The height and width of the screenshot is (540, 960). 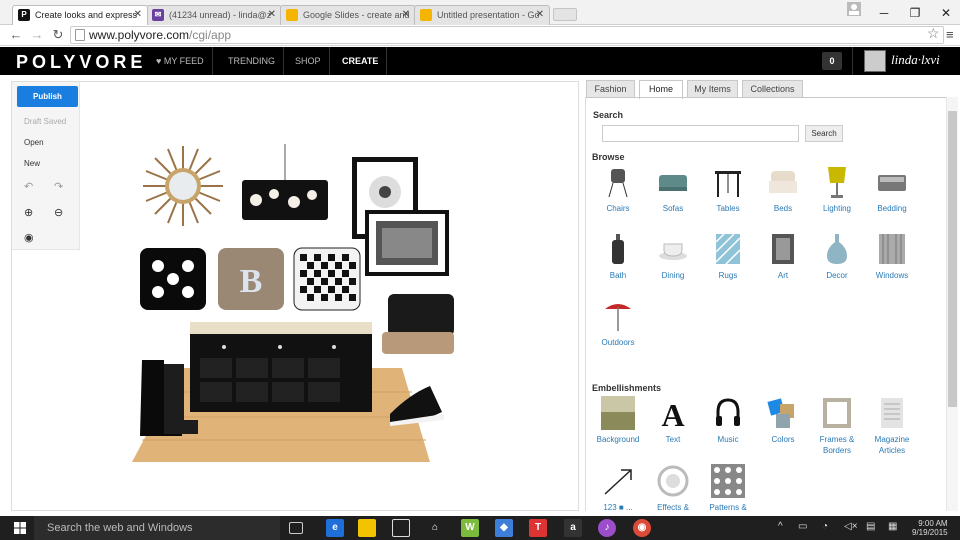 I want to click on tab-fashion: Fashion, so click(x=610, y=89).